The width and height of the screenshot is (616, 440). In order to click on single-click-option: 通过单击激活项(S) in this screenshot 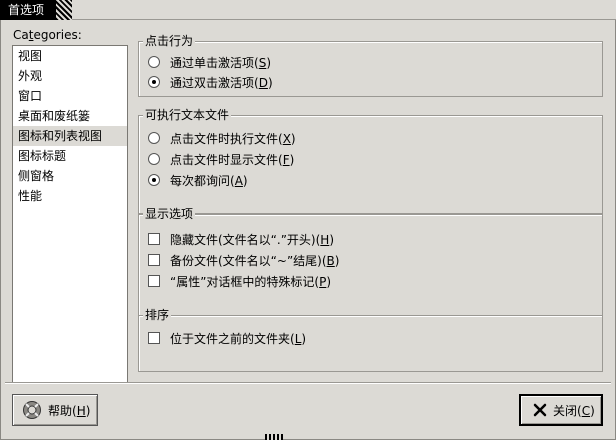, I will do `click(209, 62)`.